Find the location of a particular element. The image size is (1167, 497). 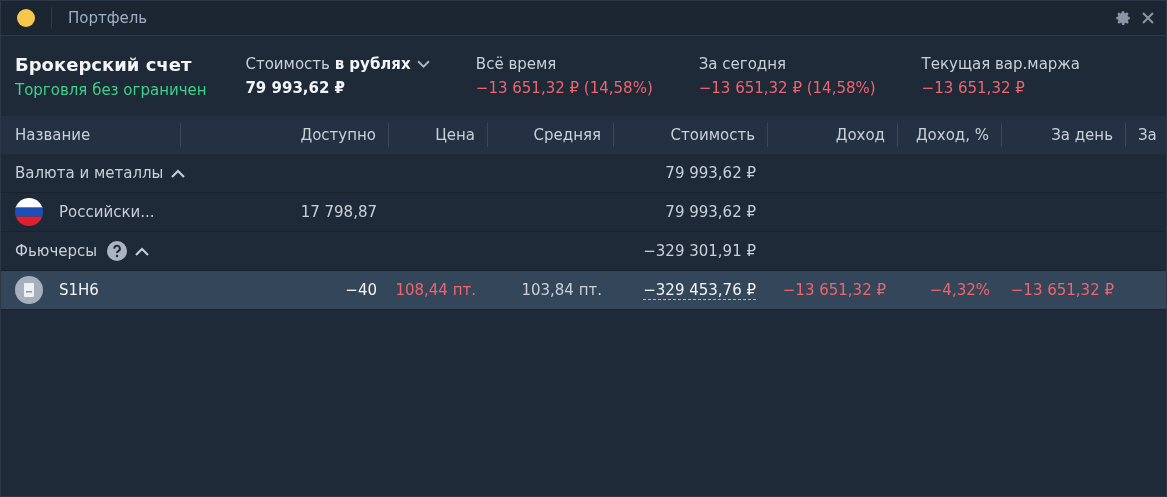

status-dot-icon is located at coordinates (26, 18).